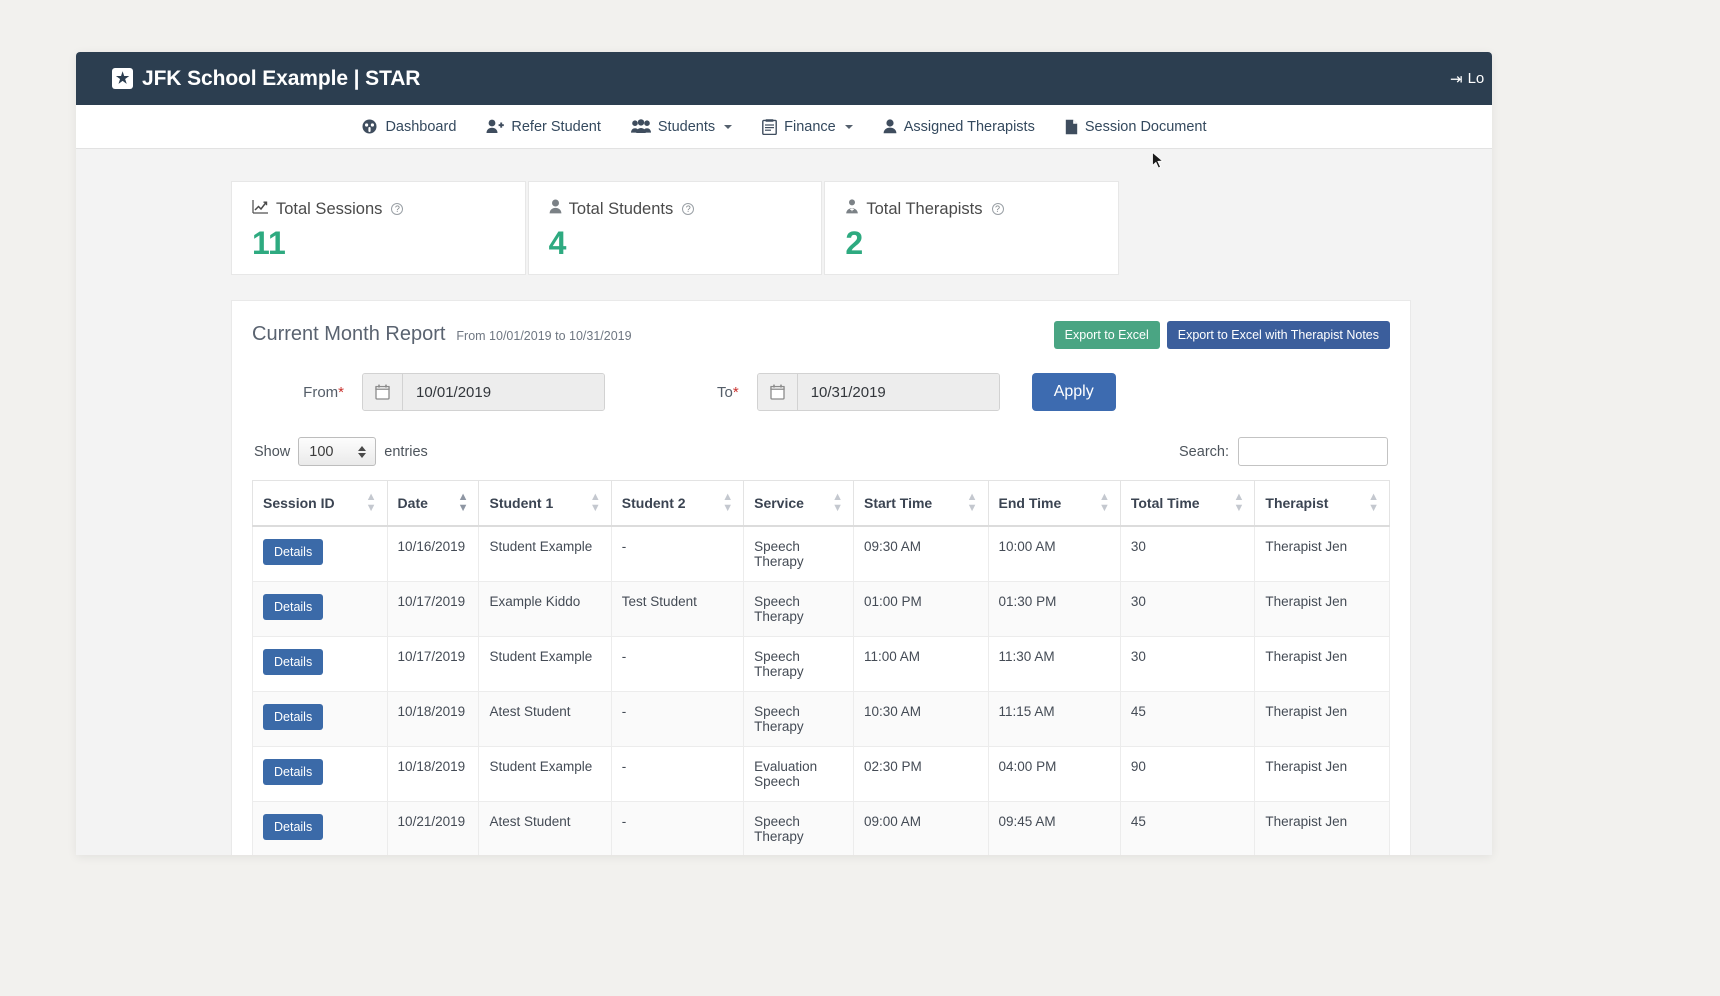 This screenshot has height=996, width=1720. I want to click on cell-details: Details, so click(320, 664).